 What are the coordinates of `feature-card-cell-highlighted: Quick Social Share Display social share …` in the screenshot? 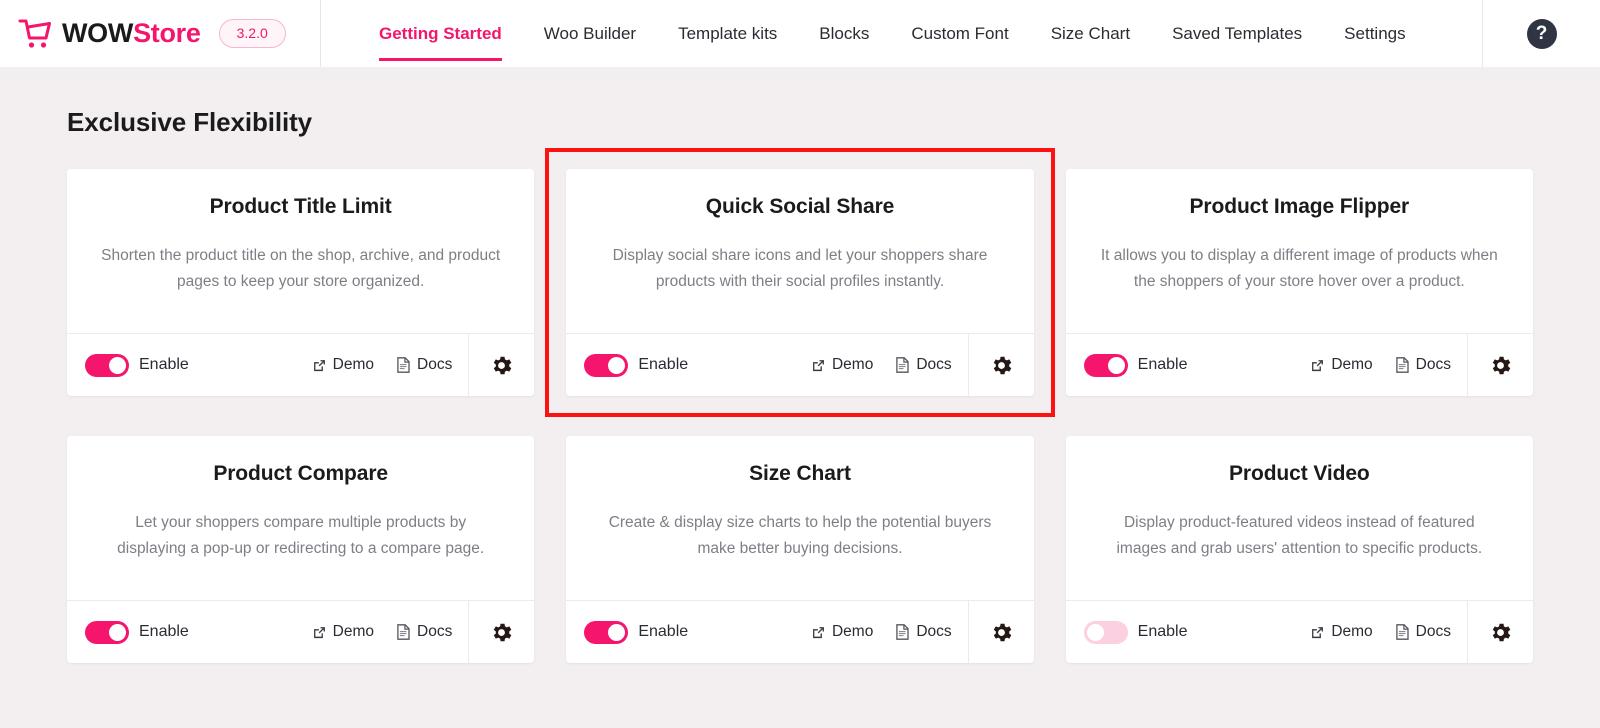 It's located at (800, 282).